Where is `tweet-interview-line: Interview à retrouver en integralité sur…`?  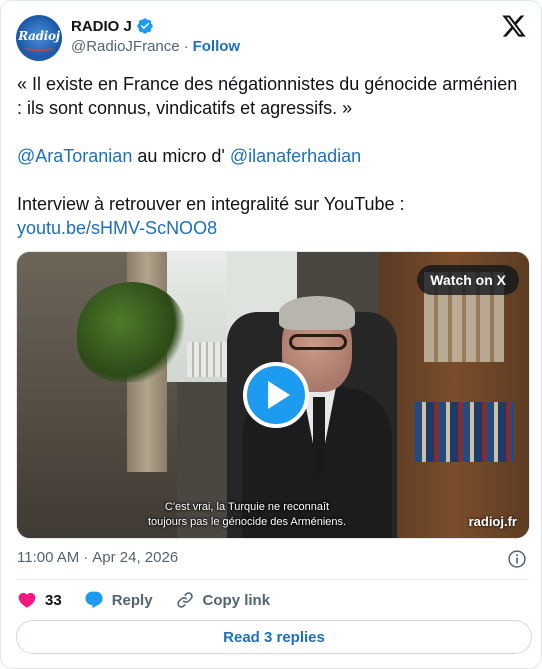 tweet-interview-line: Interview à retrouver en integralité sur… is located at coordinates (211, 204).